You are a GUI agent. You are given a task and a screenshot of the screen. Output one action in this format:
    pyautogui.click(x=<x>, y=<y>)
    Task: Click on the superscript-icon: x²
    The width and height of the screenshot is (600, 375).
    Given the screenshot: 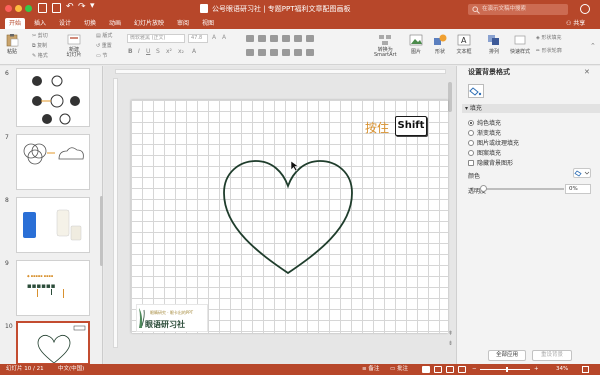 What is the action you would take?
    pyautogui.click(x=169, y=51)
    